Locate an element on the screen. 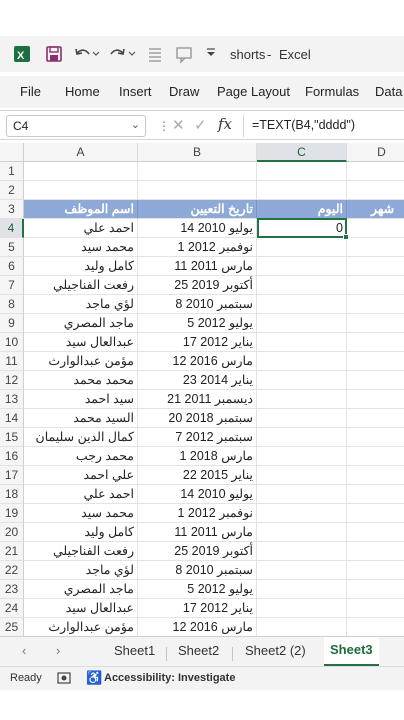 The height and width of the screenshot is (720, 404). table-cell-name: محمد سيد is located at coordinates (81, 513).